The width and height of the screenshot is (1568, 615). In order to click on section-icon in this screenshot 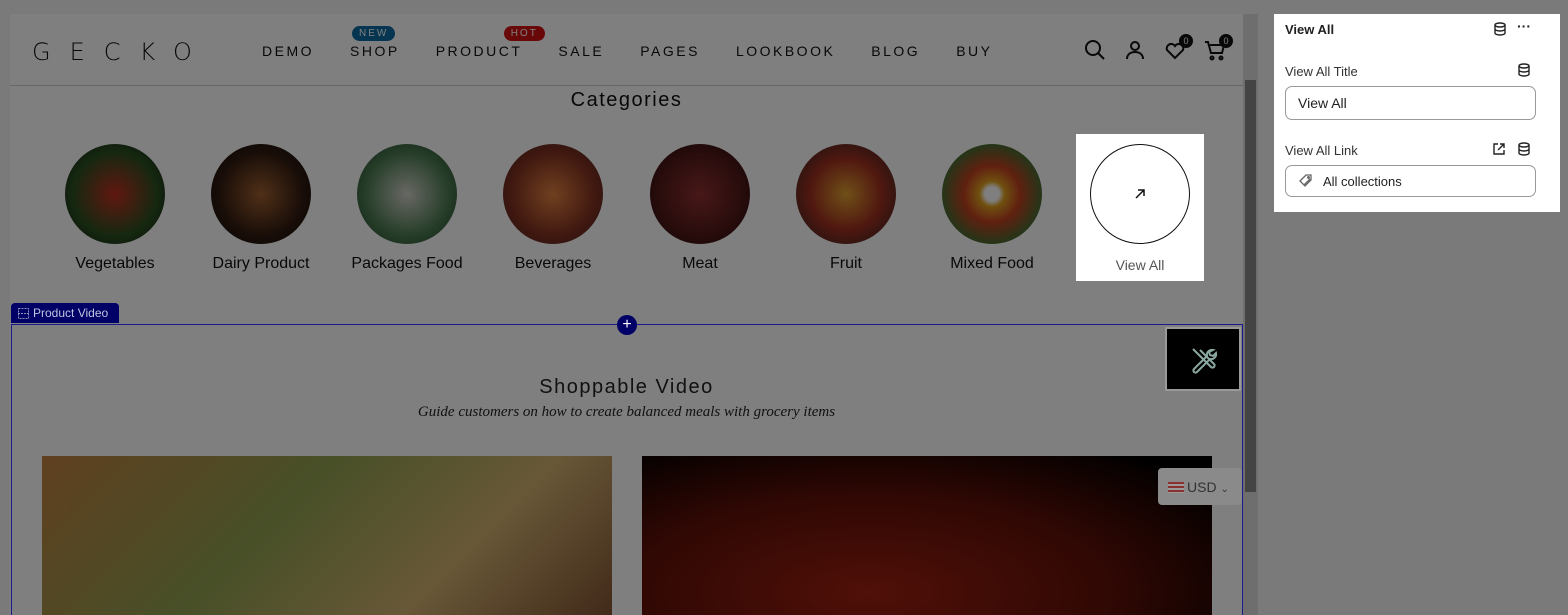, I will do `click(23, 313)`.